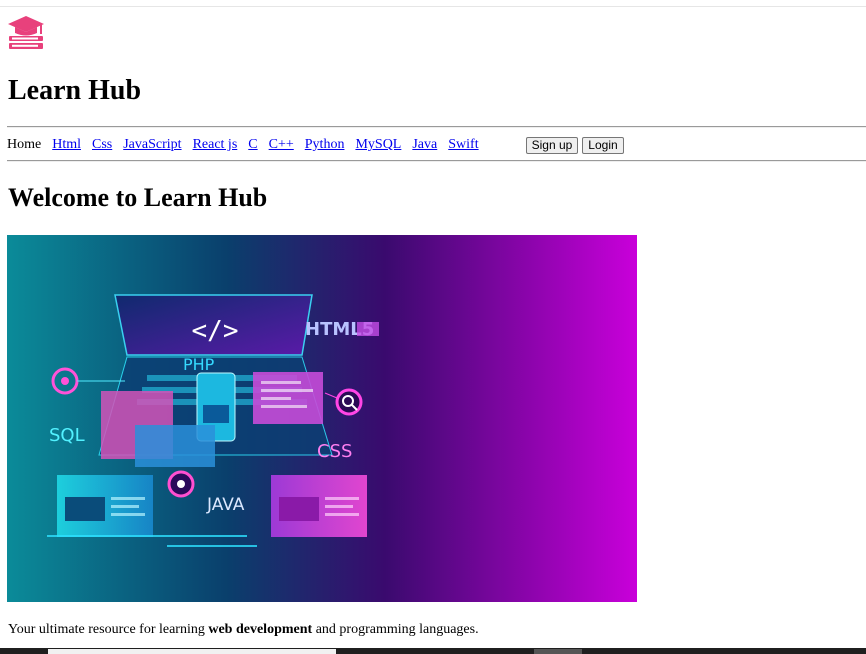 The height and width of the screenshot is (654, 866). Describe the element at coordinates (281, 145) in the screenshot. I see `nav-link-cpp: C++` at that location.